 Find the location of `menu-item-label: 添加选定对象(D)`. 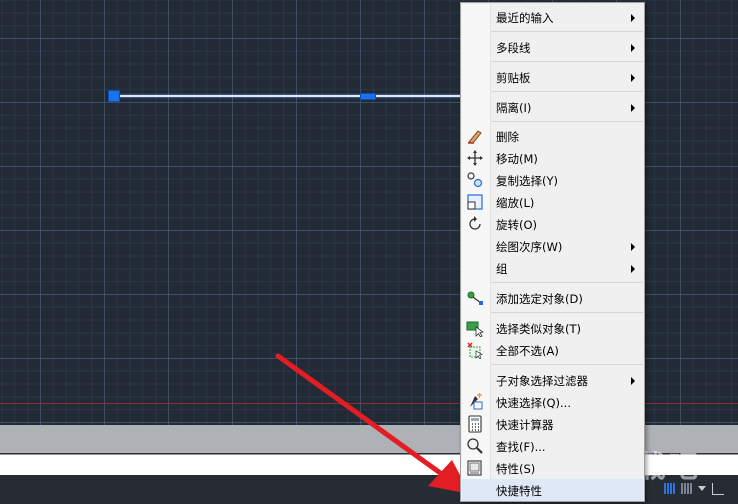

menu-item-label: 添加选定对象(D) is located at coordinates (539, 299).